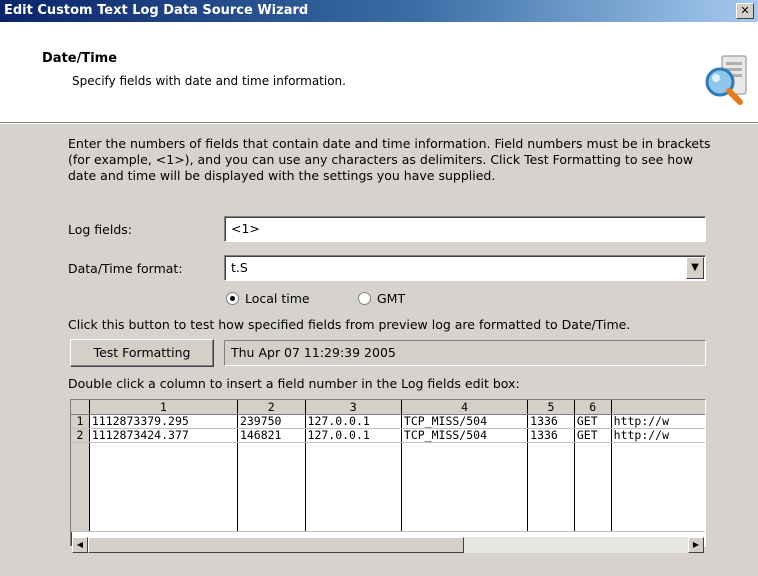 The height and width of the screenshot is (576, 758). Describe the element at coordinates (142, 353) in the screenshot. I see `test-formatting-button: Test Formatting` at that location.